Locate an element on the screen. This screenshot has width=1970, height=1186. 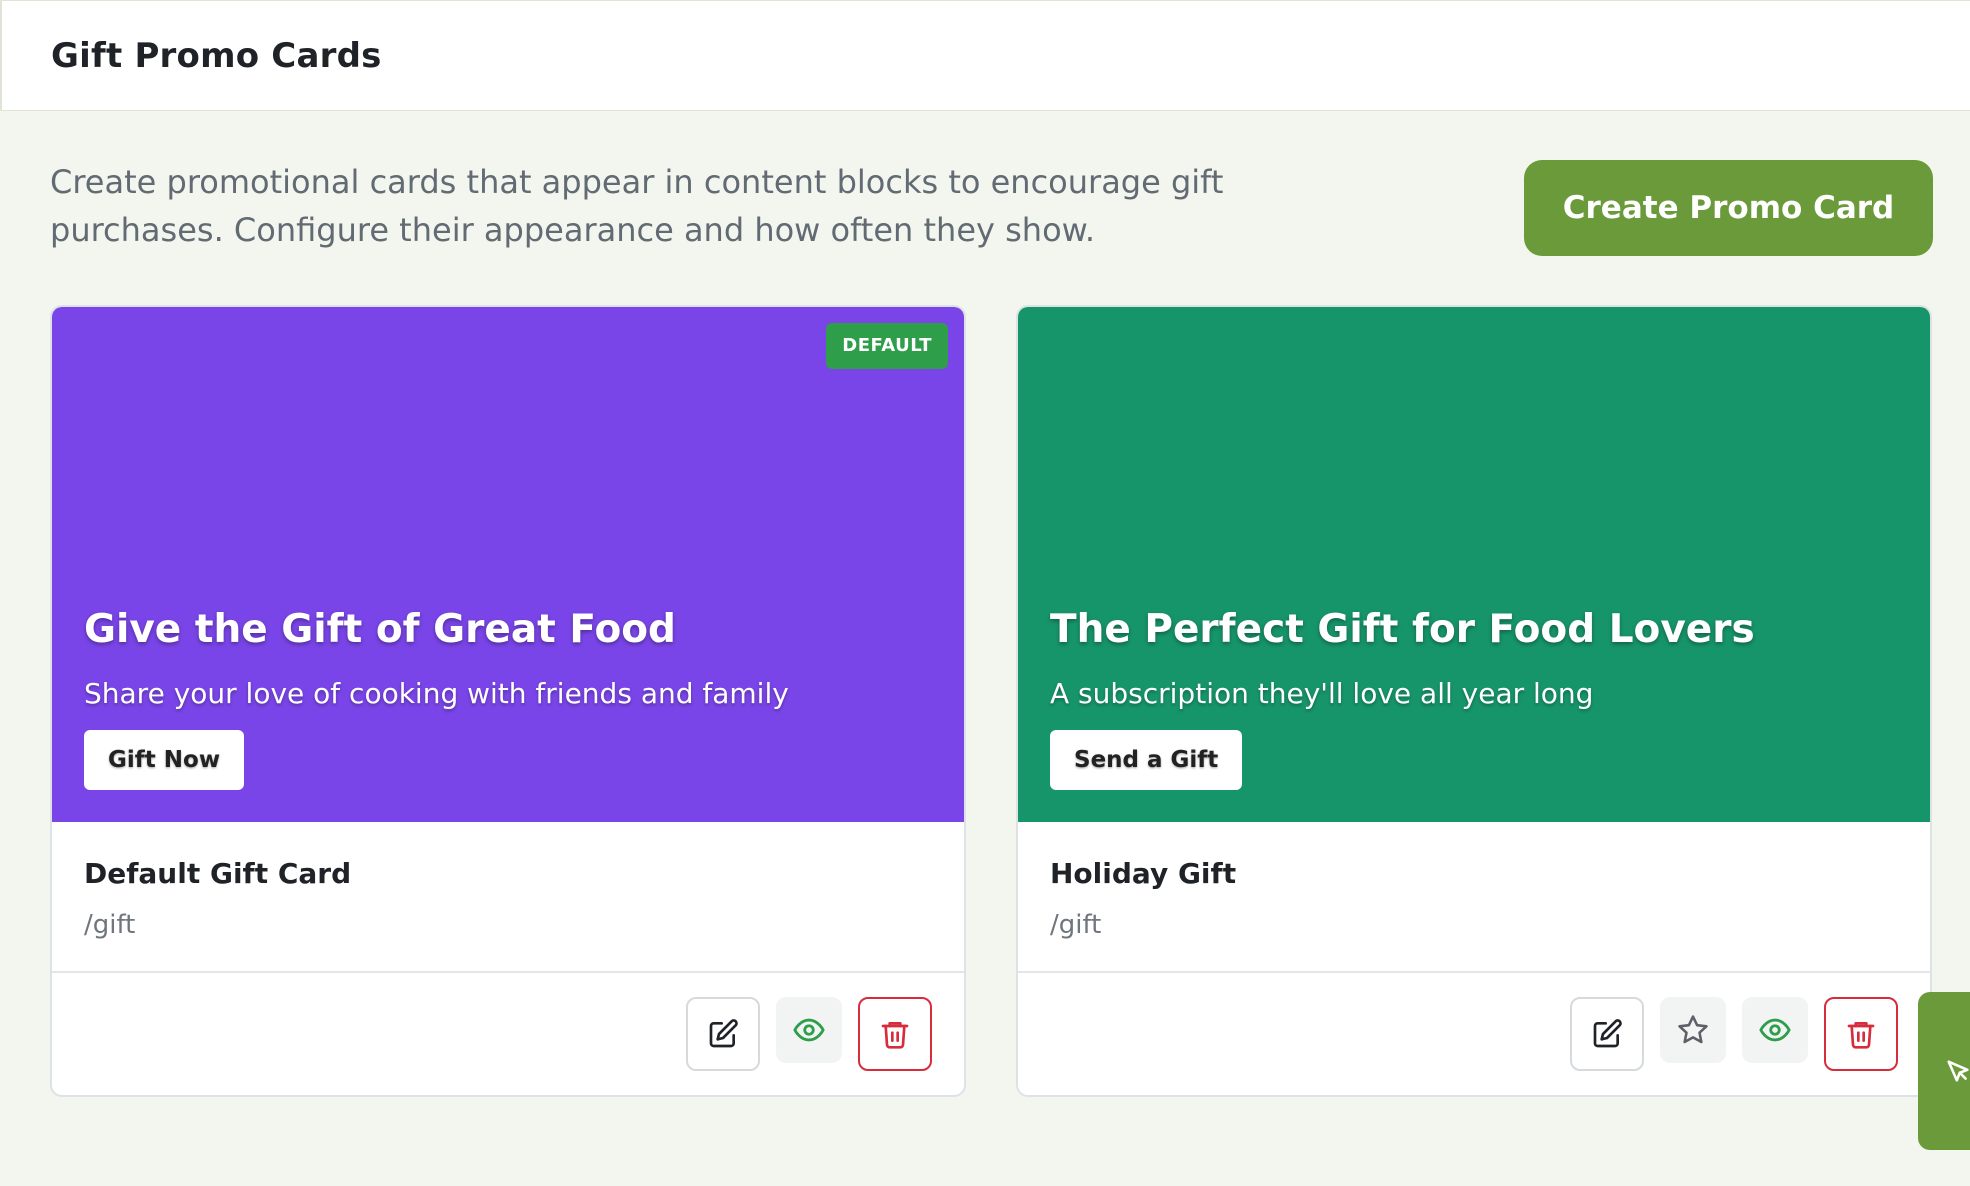
cursor-arrow-icon is located at coordinates (1958, 1071).